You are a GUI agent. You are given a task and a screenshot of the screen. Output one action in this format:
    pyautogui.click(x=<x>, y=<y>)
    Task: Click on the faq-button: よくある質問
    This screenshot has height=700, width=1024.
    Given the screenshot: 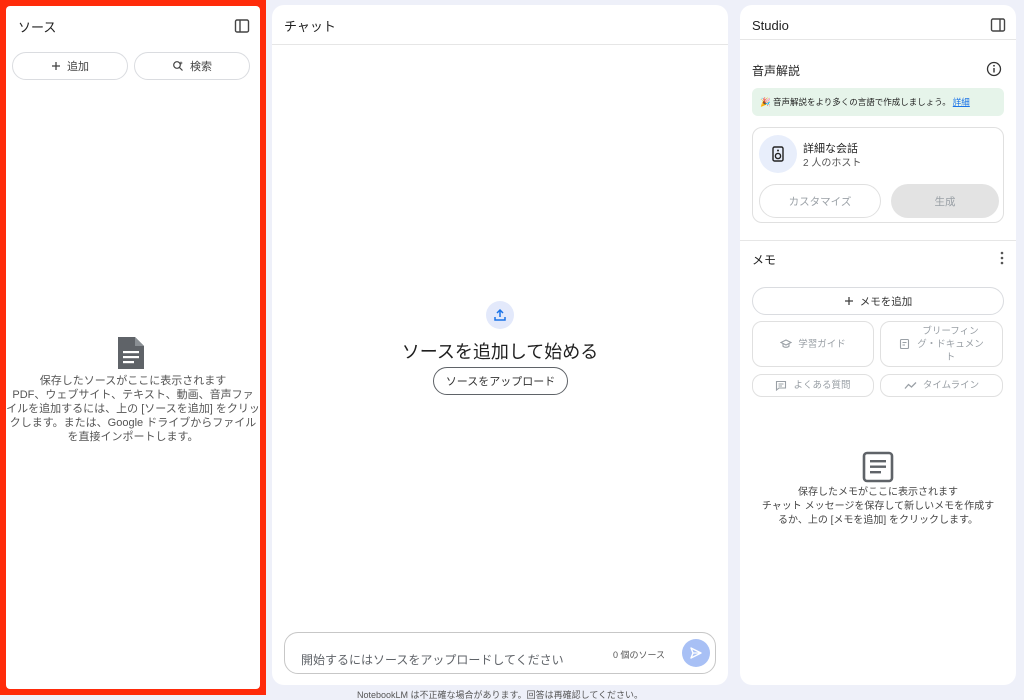 What is the action you would take?
    pyautogui.click(x=813, y=385)
    